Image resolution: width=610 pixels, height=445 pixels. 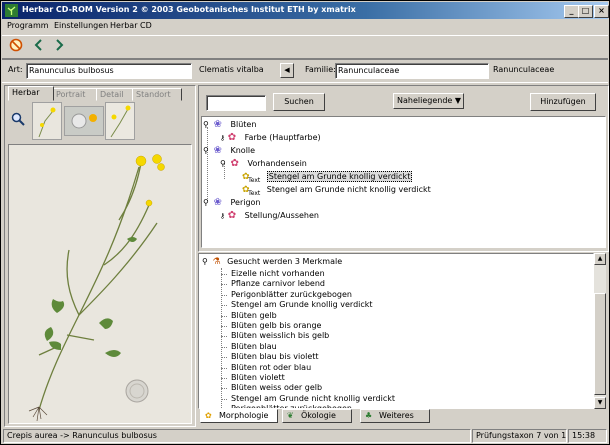 What do you see at coordinates (239, 416) in the screenshot?
I see `tab-morphologie: ✿ Morphologie` at bounding box center [239, 416].